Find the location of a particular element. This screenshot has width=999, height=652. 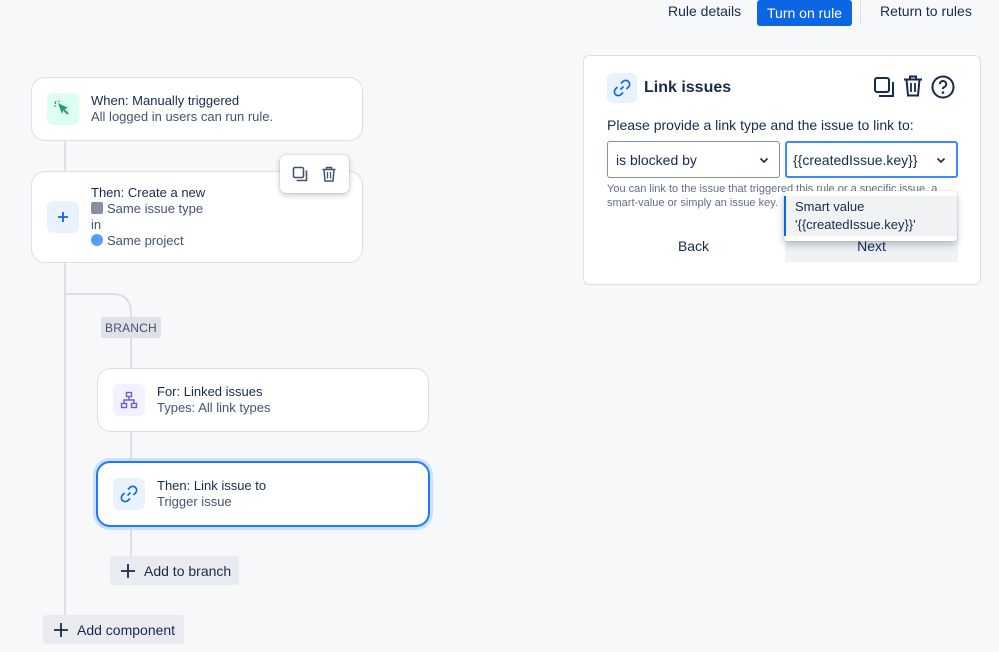

link-title: Then: Link issue to is located at coordinates (212, 485).